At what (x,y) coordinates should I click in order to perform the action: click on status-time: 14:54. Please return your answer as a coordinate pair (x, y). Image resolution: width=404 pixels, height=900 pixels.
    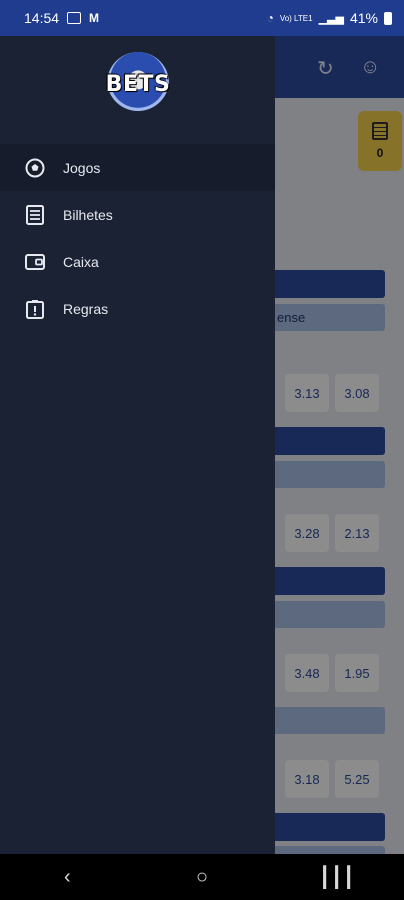
    Looking at the image, I should click on (42, 18).